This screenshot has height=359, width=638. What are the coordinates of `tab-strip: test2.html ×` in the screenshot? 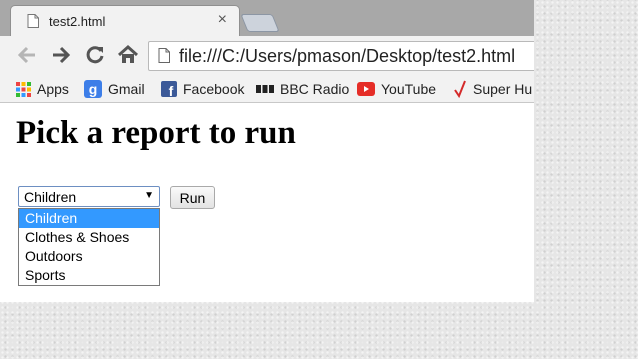 It's located at (267, 18).